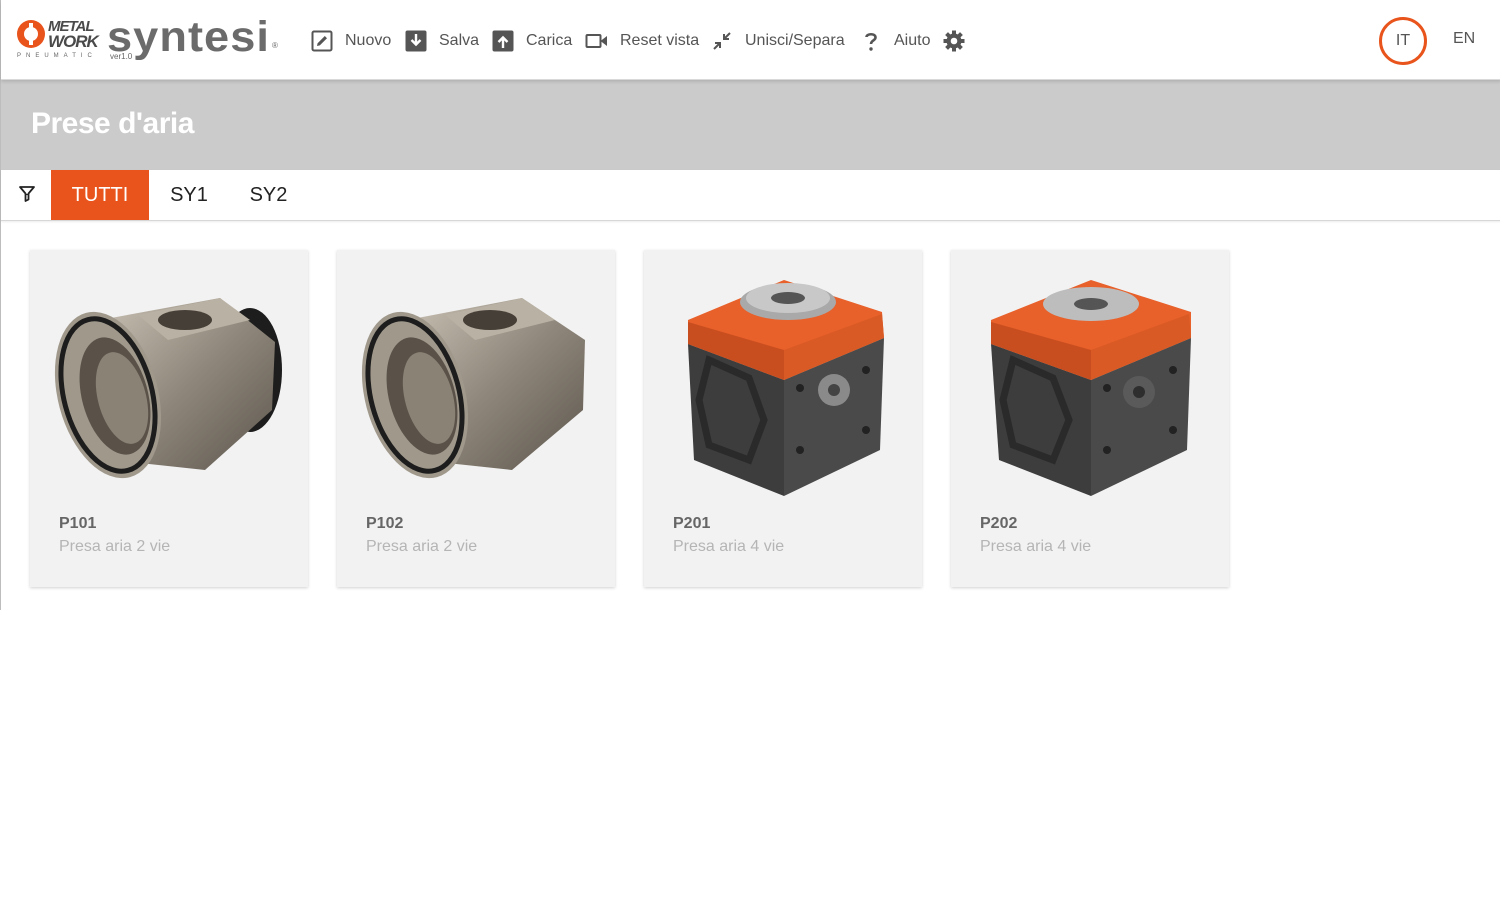  I want to click on question-icon, so click(871, 41).